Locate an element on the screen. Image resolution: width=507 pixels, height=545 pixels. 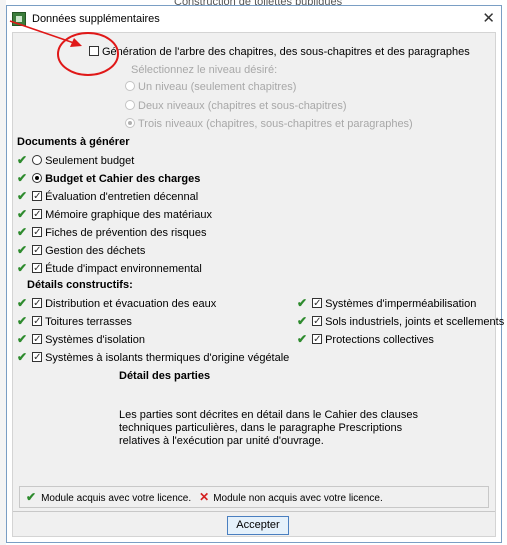
constructive-heading: Détails constructifs: is located at coordinates (80, 285).